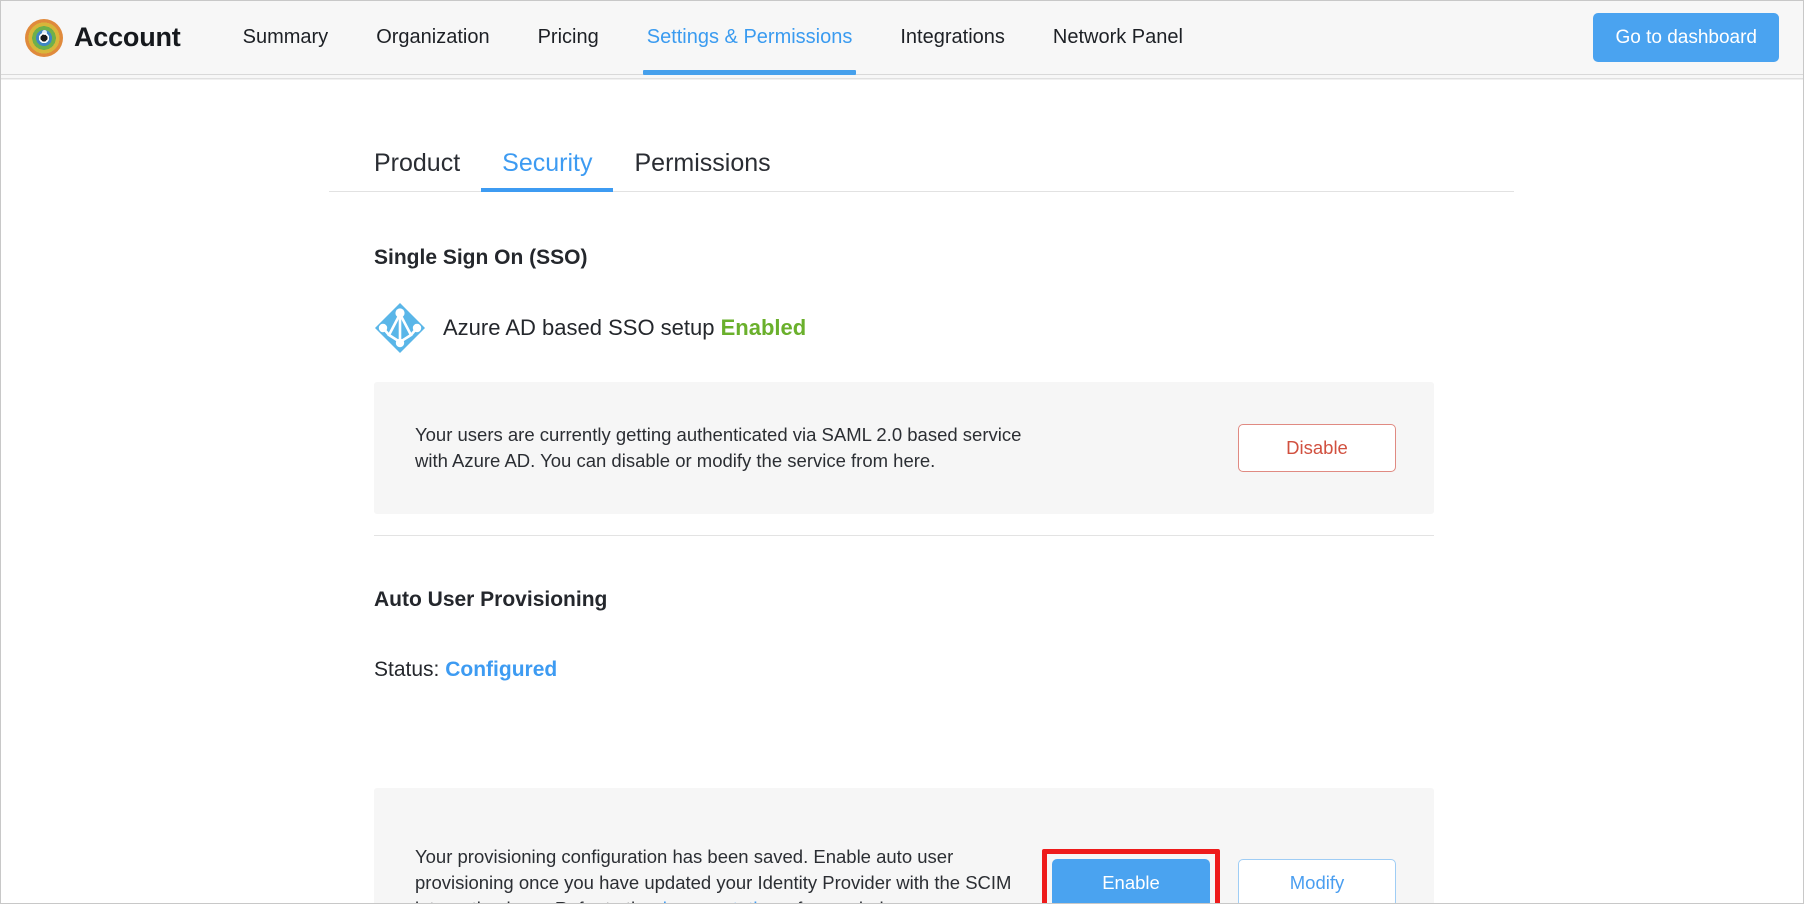 The width and height of the screenshot is (1804, 904). Describe the element at coordinates (902, 77) in the screenshot. I see `scrolled-content-sliver` at that location.